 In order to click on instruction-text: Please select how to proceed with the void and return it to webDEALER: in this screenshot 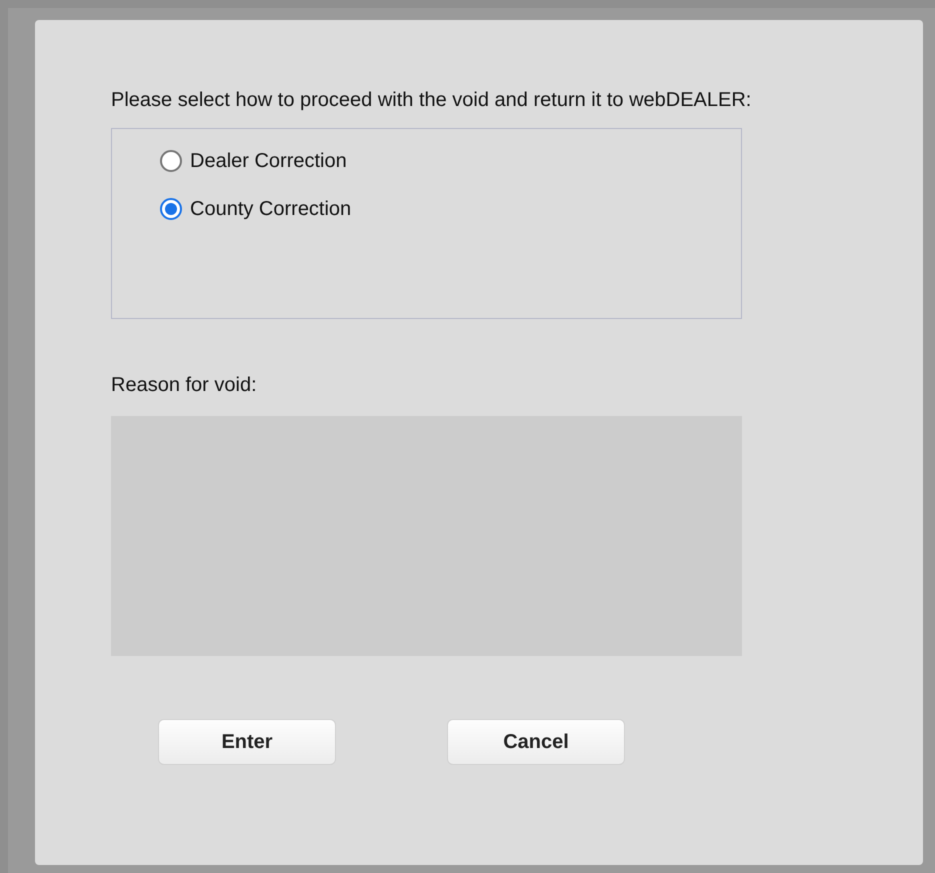, I will do `click(431, 100)`.